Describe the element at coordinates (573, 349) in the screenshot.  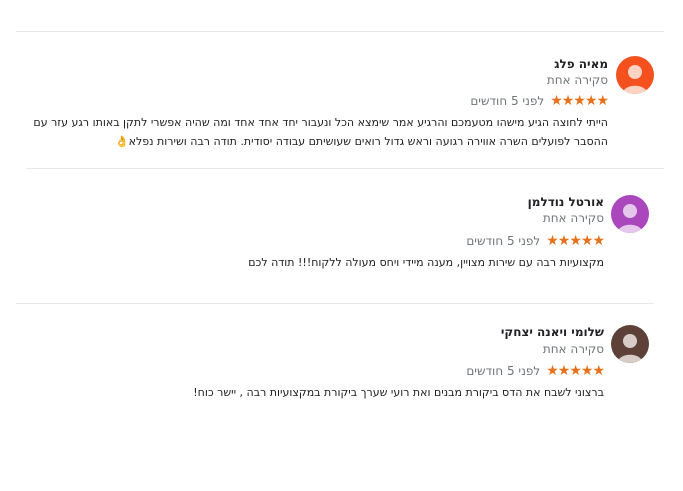
I see `review-count: סקירה אחת` at that location.